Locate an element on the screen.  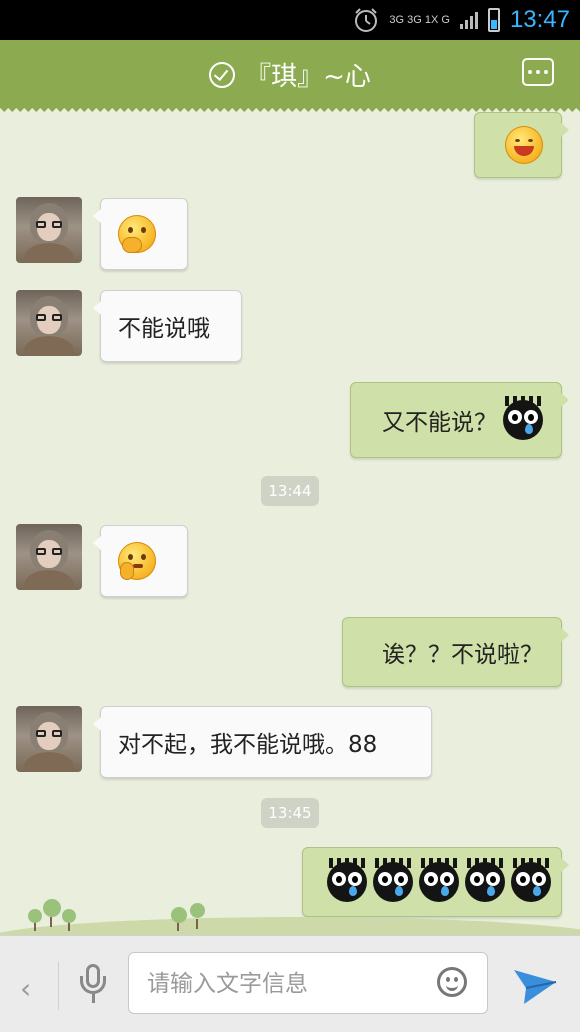
message-text: 不能说哦 is located at coordinates (164, 329).